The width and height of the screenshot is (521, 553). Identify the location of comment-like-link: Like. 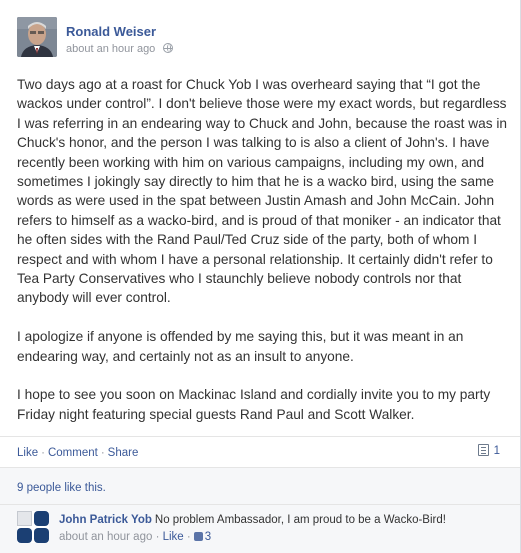
(173, 537).